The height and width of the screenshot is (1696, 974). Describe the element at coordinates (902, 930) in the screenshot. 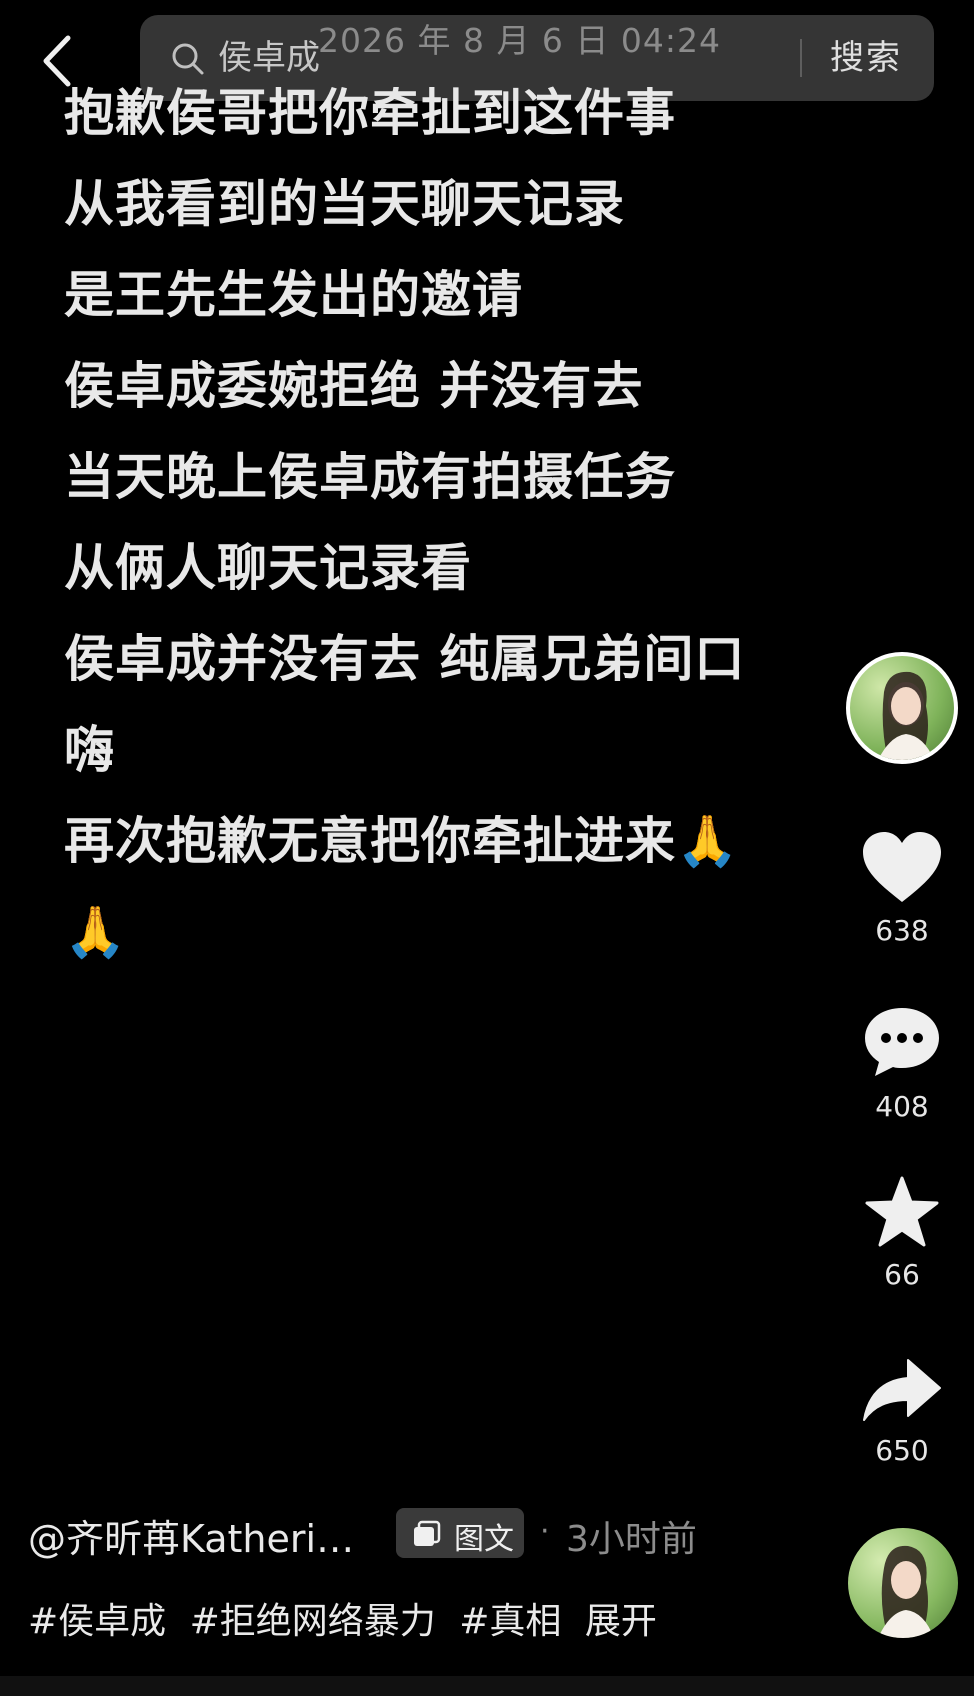

I see `like-count: 638` at that location.